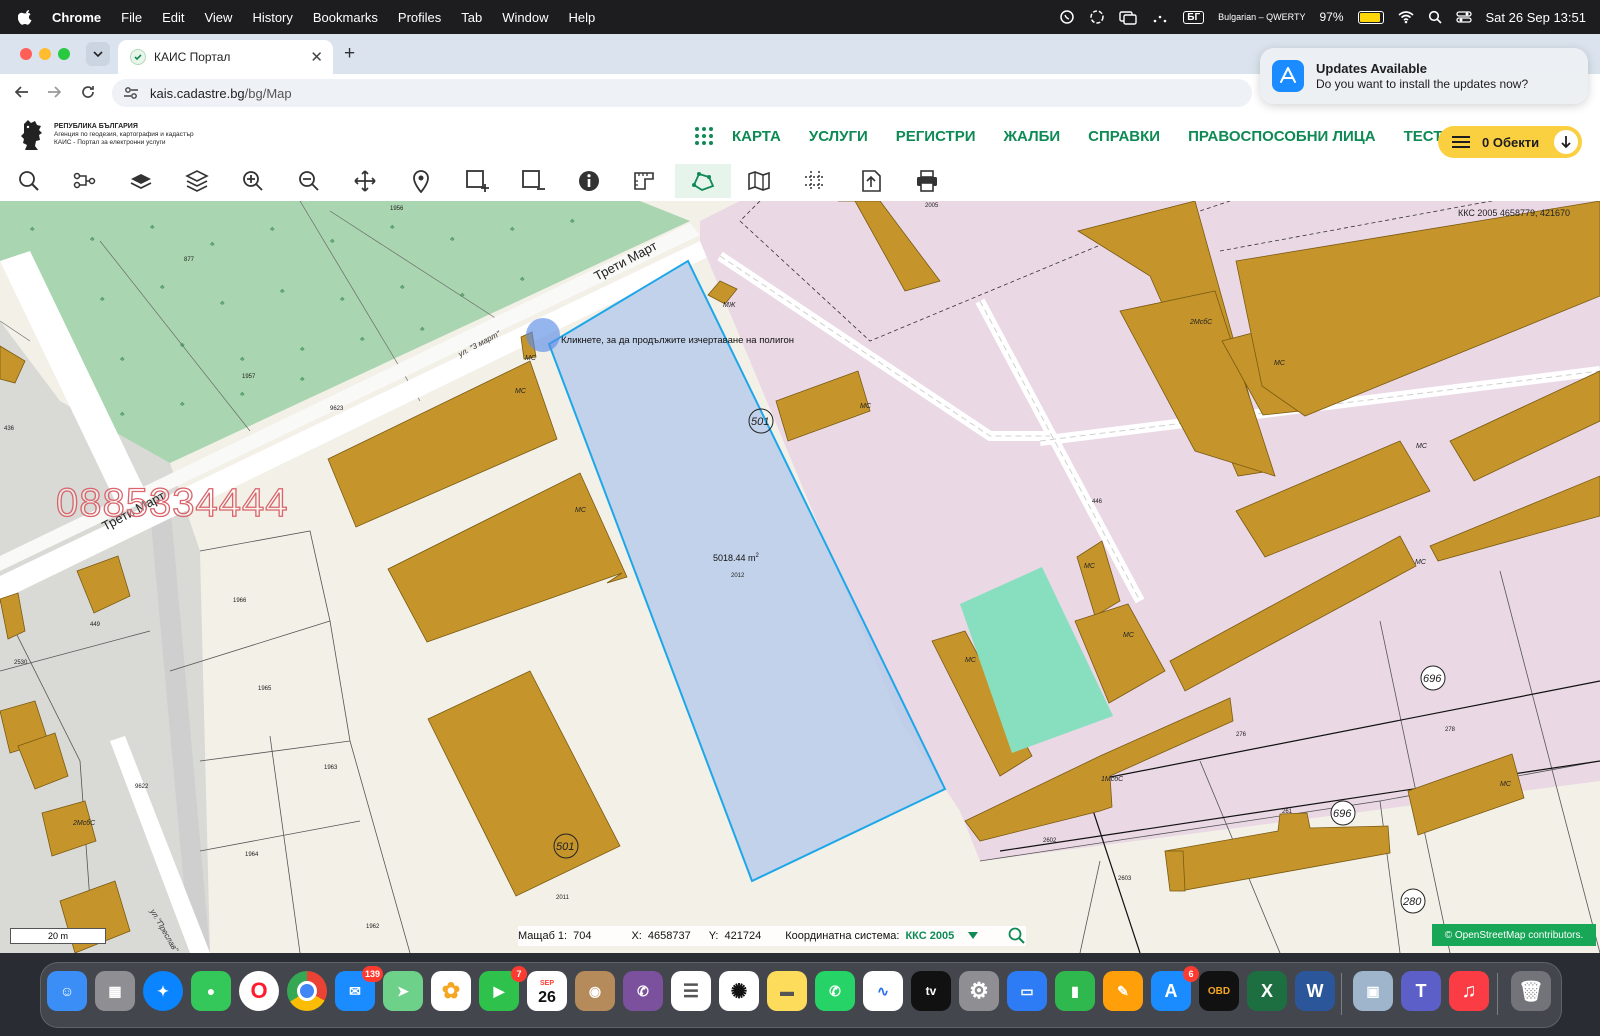 Image resolution: width=1600 pixels, height=1036 pixels. I want to click on nav-registers: РЕГИСТРИ, so click(936, 136).